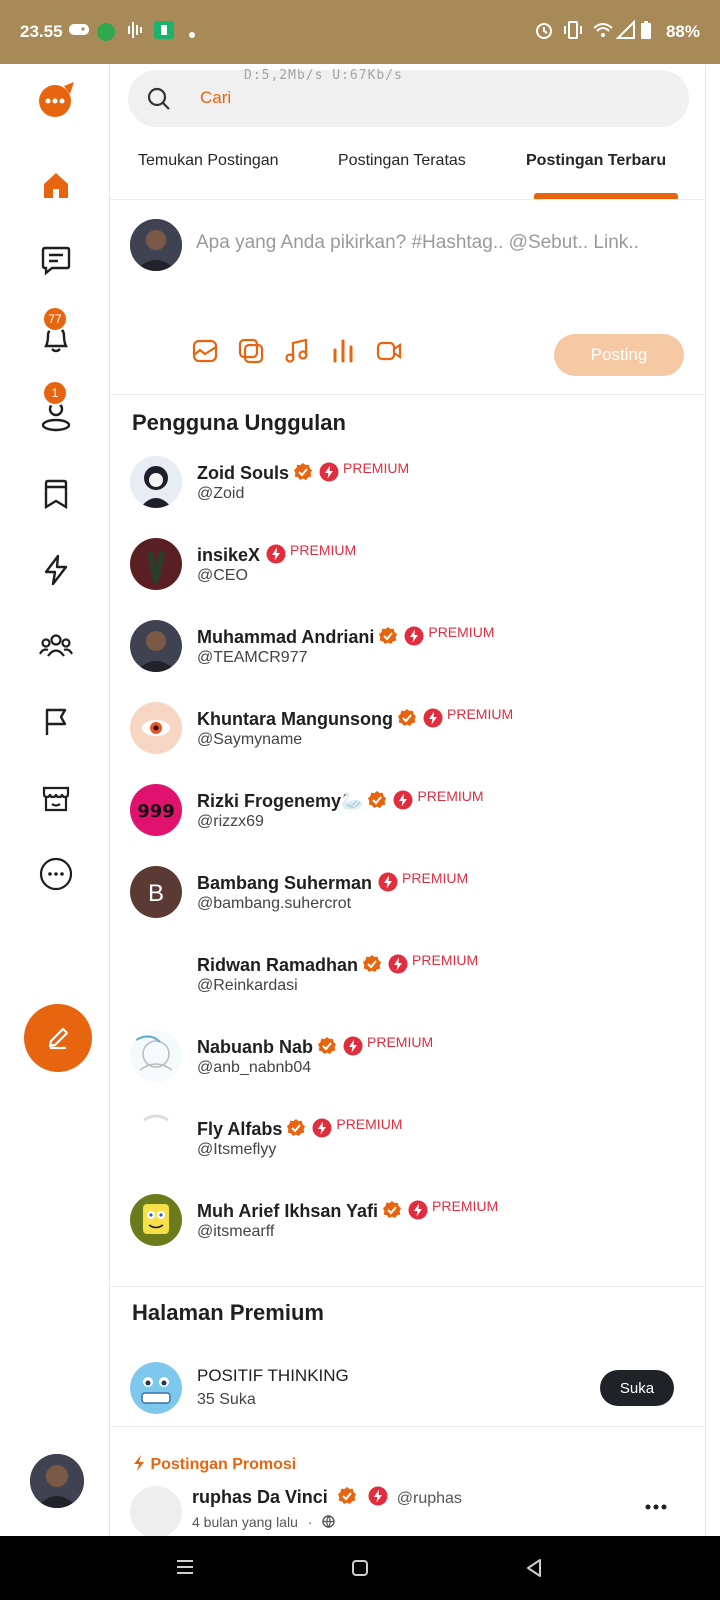 This screenshot has width=720, height=1600. I want to click on user-name: Fly Alfabs, so click(239, 1129).